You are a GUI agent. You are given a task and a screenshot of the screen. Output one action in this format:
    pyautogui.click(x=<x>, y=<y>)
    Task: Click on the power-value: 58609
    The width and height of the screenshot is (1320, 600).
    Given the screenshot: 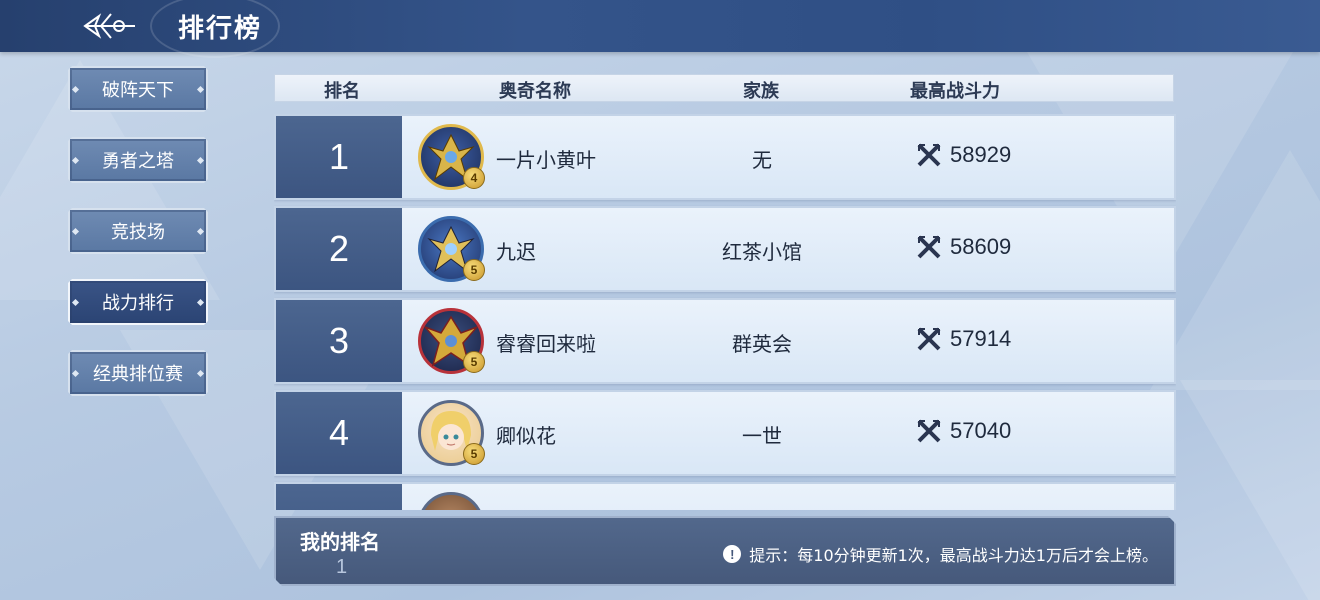 What is the action you would take?
    pyautogui.click(x=963, y=247)
    